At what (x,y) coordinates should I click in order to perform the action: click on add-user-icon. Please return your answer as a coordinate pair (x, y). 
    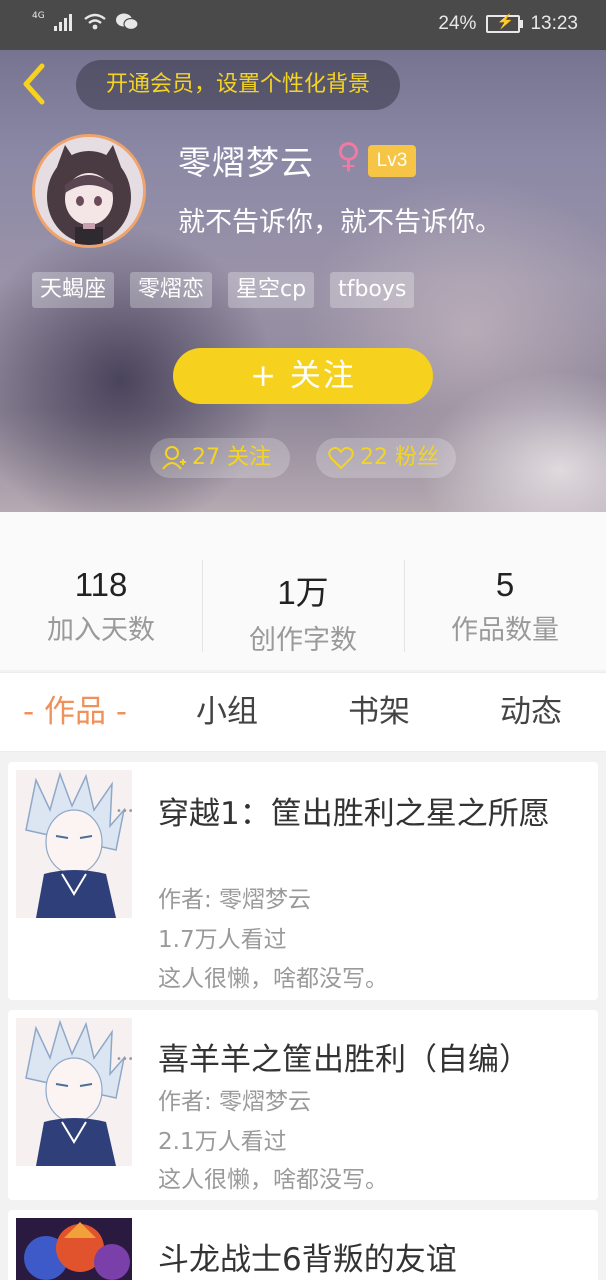
    Looking at the image, I should click on (174, 458).